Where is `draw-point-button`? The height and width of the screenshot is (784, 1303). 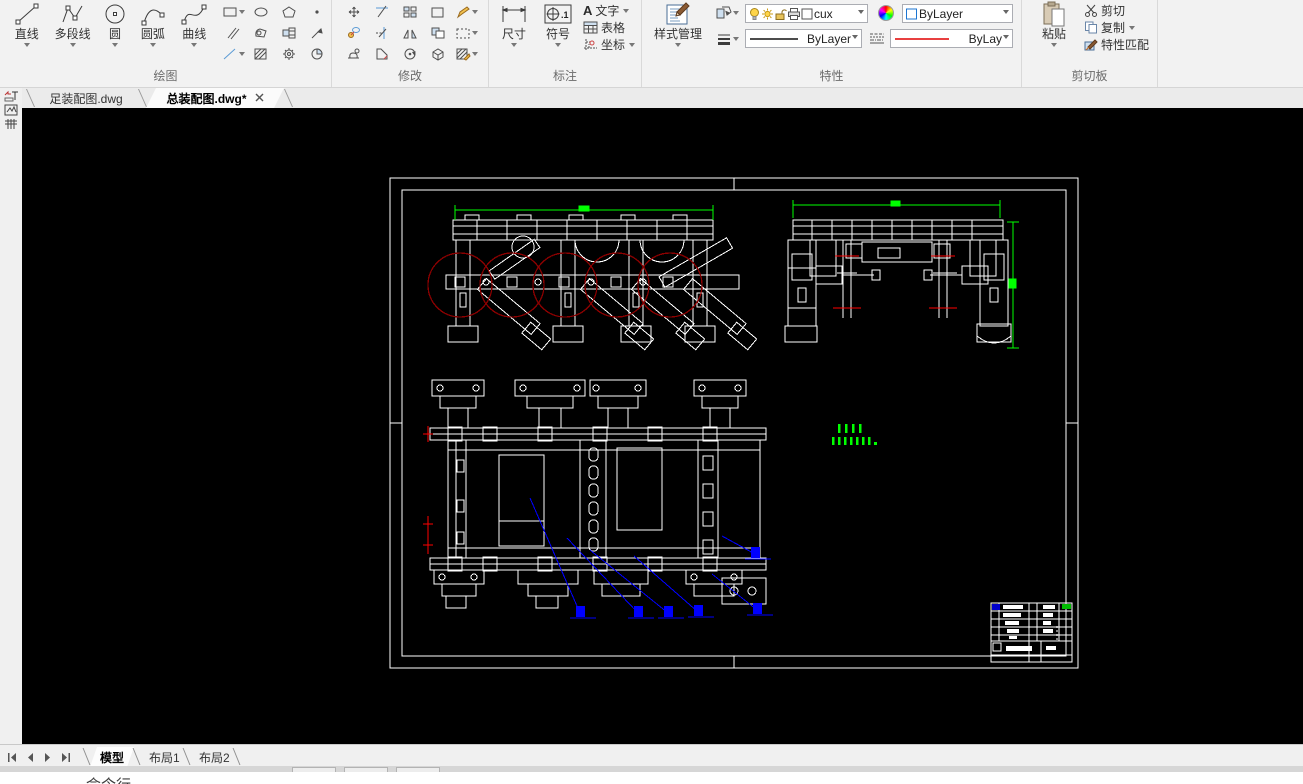
draw-point-button is located at coordinates (317, 11).